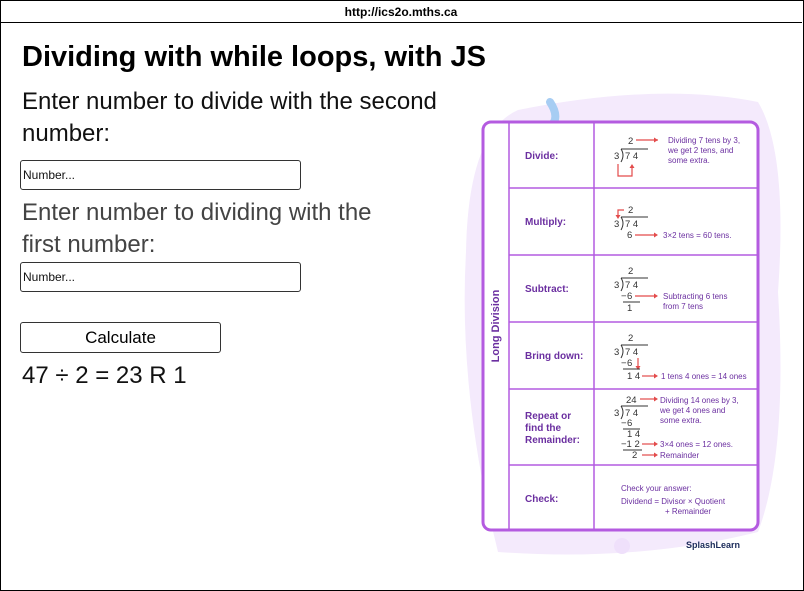  I want to click on product: −1 2, so click(630, 444).